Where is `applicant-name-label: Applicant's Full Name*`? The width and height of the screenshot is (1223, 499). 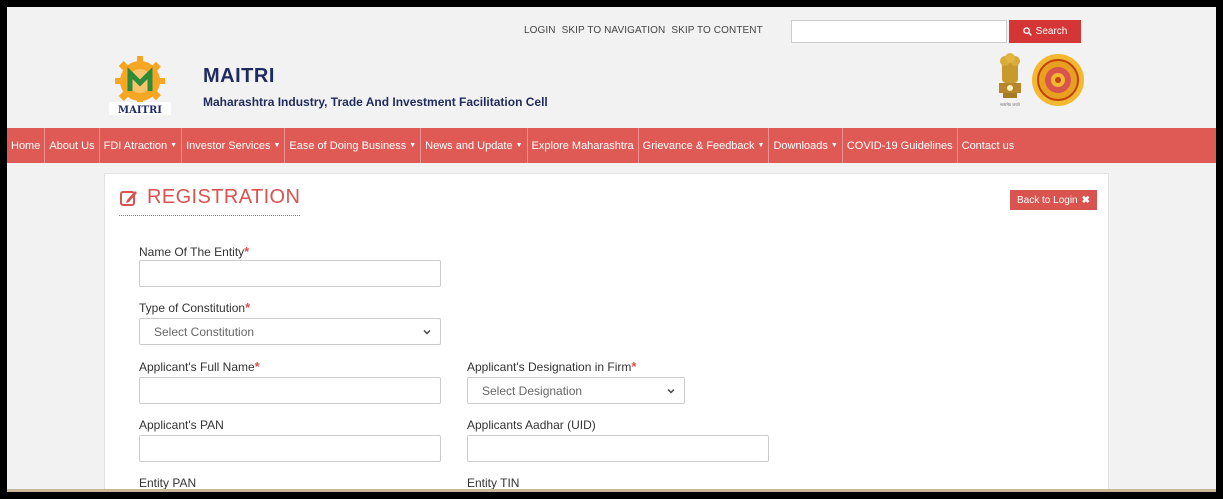 applicant-name-label: Applicant's Full Name* is located at coordinates (199, 366).